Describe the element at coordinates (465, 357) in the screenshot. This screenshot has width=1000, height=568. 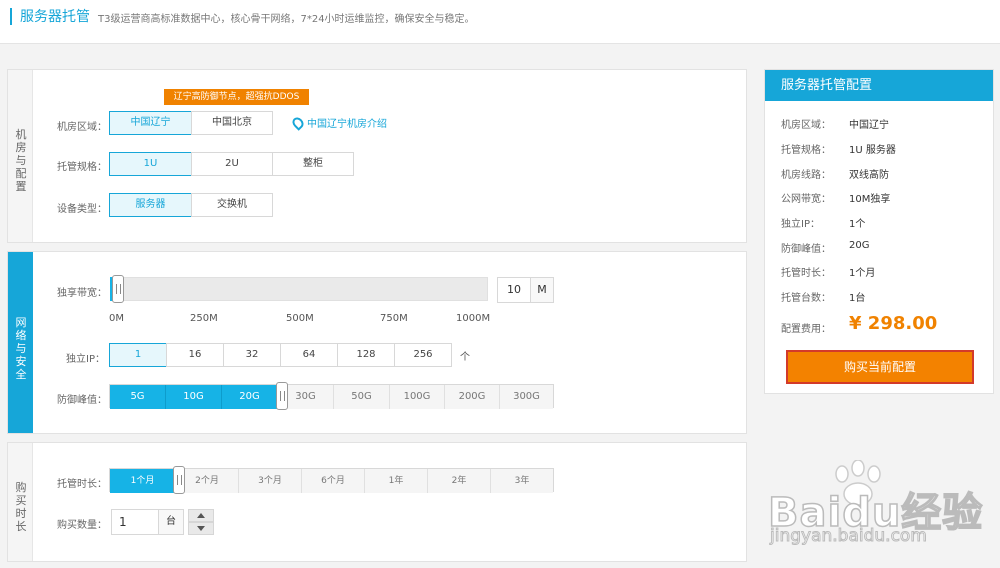
I see `ip-unit: 个` at that location.